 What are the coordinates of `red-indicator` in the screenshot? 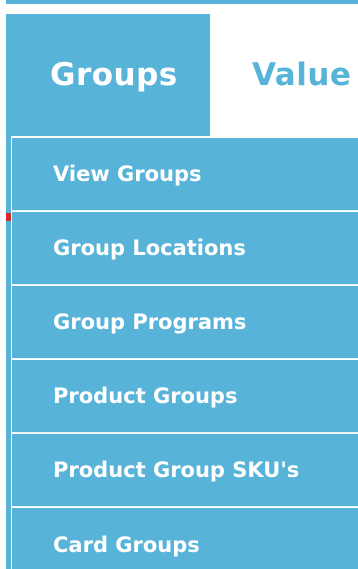 It's located at (8, 217).